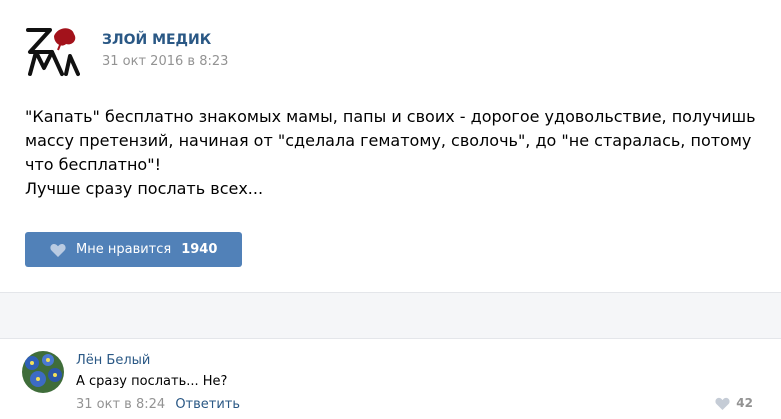  What do you see at coordinates (124, 249) in the screenshot?
I see `like-label: Мне нравится` at bounding box center [124, 249].